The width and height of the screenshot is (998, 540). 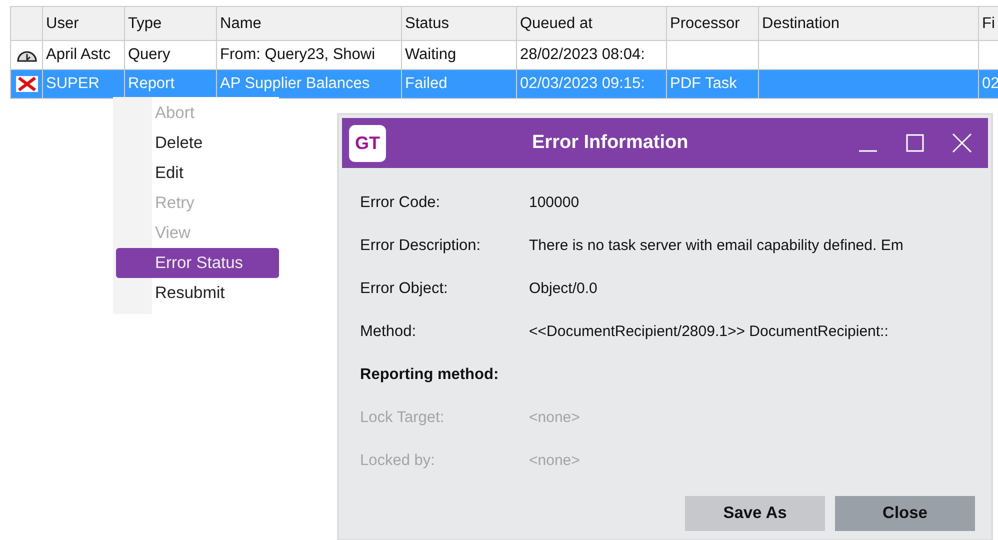 What do you see at coordinates (367, 143) in the screenshot?
I see `app-logo: GT` at bounding box center [367, 143].